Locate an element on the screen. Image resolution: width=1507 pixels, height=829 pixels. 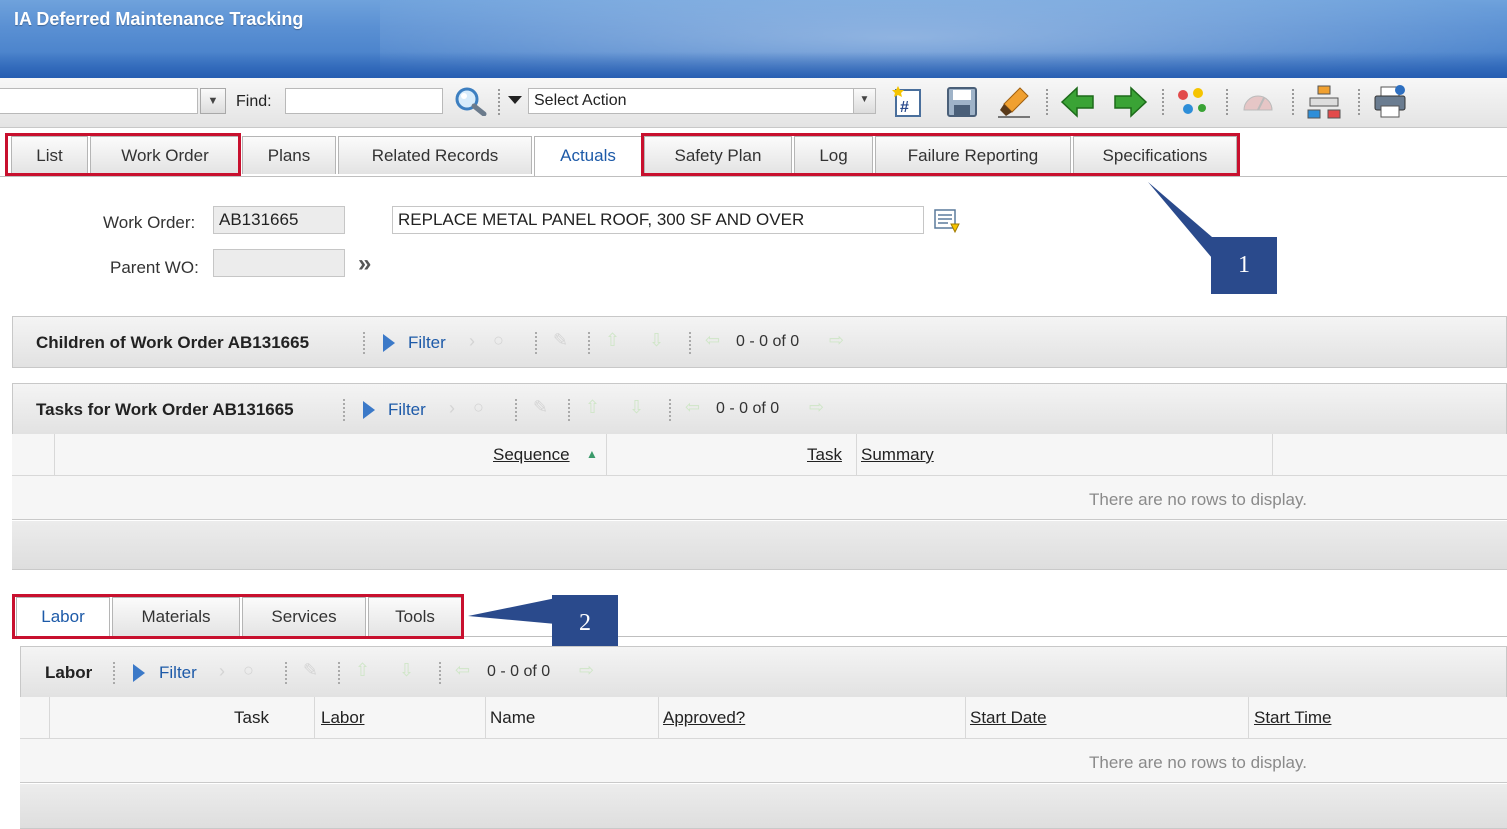
select-action-dropdown: Select Action ▼ is located at coordinates (702, 101).